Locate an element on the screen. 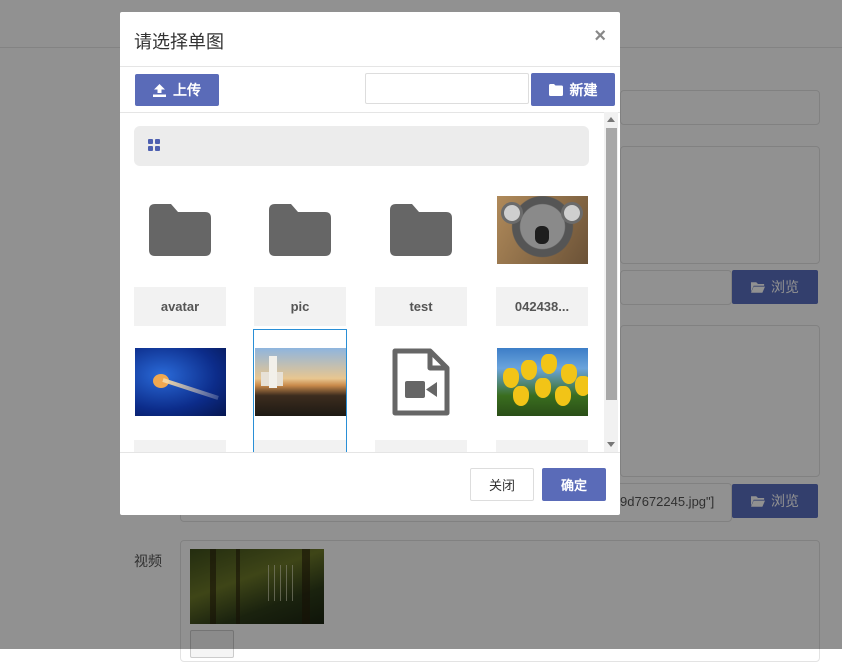 This screenshot has height=662, width=842. scroll-thumb is located at coordinates (611, 264).